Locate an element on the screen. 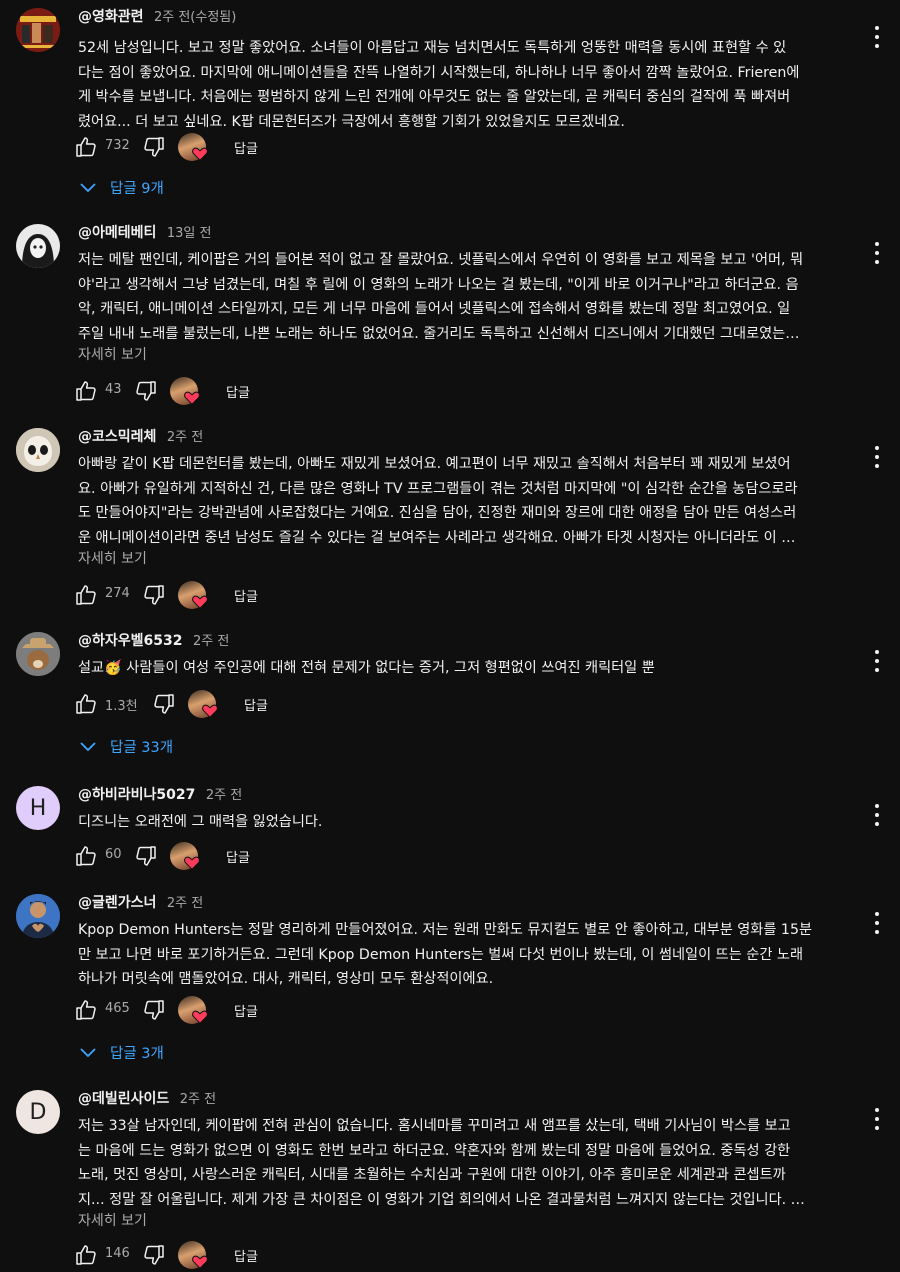  comment-actions: 43 답글 is located at coordinates (224, 391).